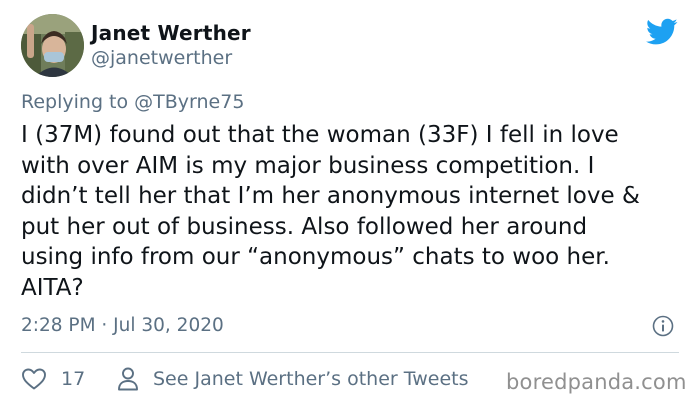 The width and height of the screenshot is (700, 406). I want to click on avatar, so click(52, 45).